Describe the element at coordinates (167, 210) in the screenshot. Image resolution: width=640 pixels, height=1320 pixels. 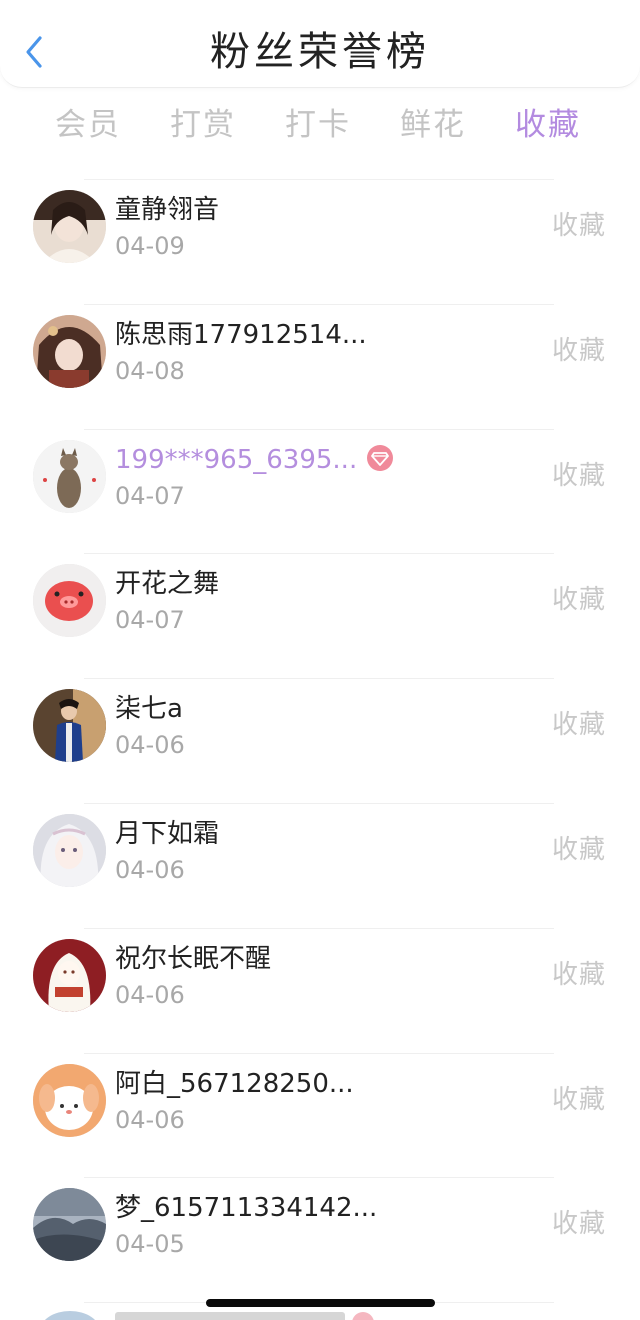
I see `user-name: 童静翎音` at that location.